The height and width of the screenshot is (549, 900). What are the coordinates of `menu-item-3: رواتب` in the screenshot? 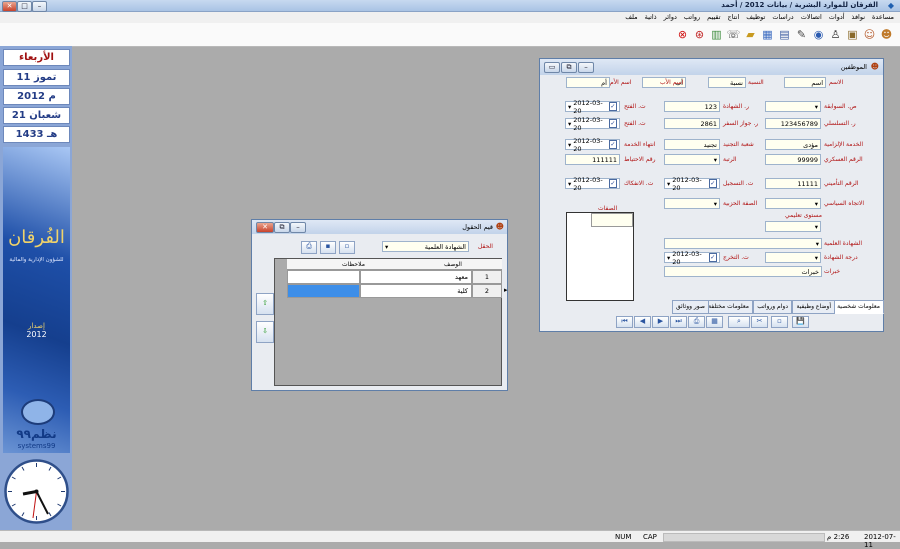 It's located at (692, 17).